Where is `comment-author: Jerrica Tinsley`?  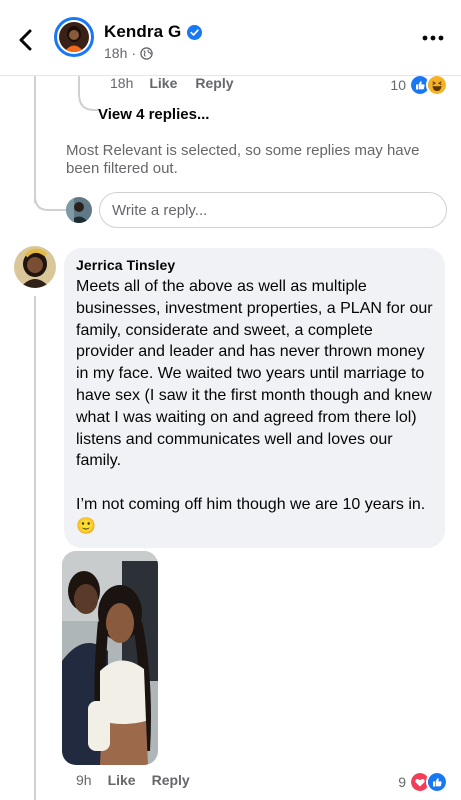
comment-author: Jerrica Tinsley is located at coordinates (254, 265).